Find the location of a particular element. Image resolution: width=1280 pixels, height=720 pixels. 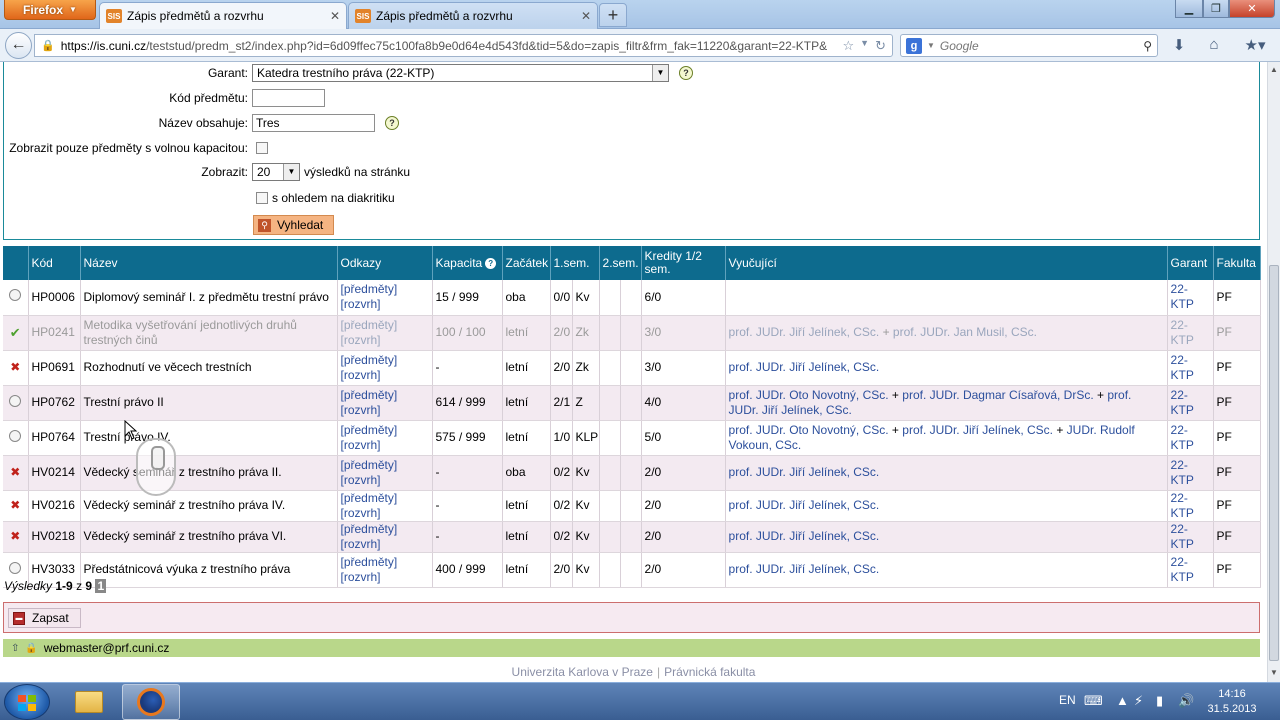

col-zacatek: Začátek is located at coordinates (526, 263).